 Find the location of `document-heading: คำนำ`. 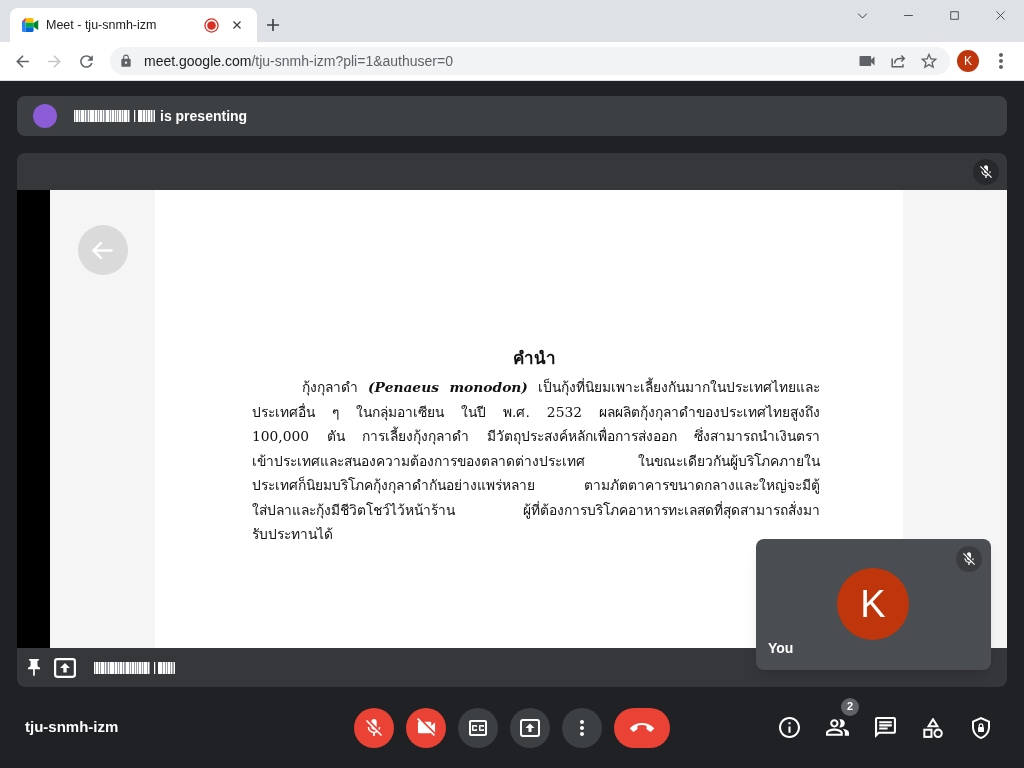

document-heading: คำนำ is located at coordinates (534, 358).